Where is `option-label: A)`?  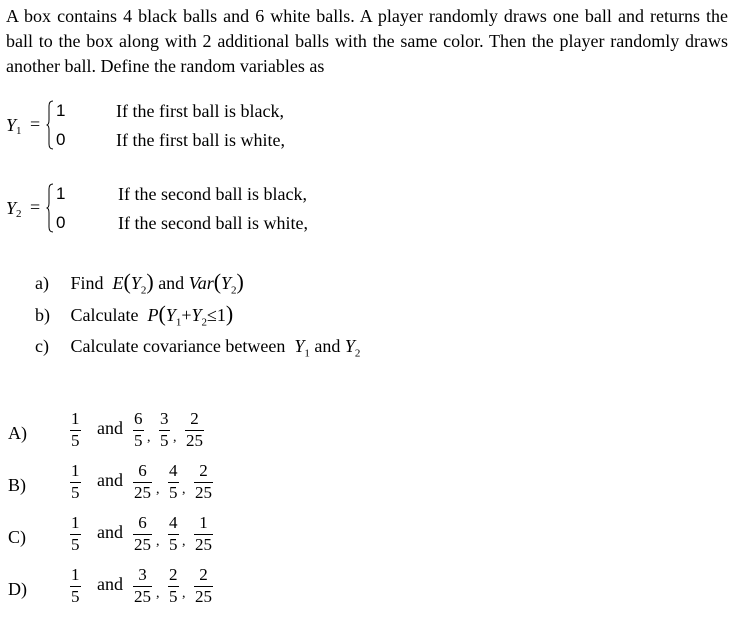
option-label: A) is located at coordinates (17, 433).